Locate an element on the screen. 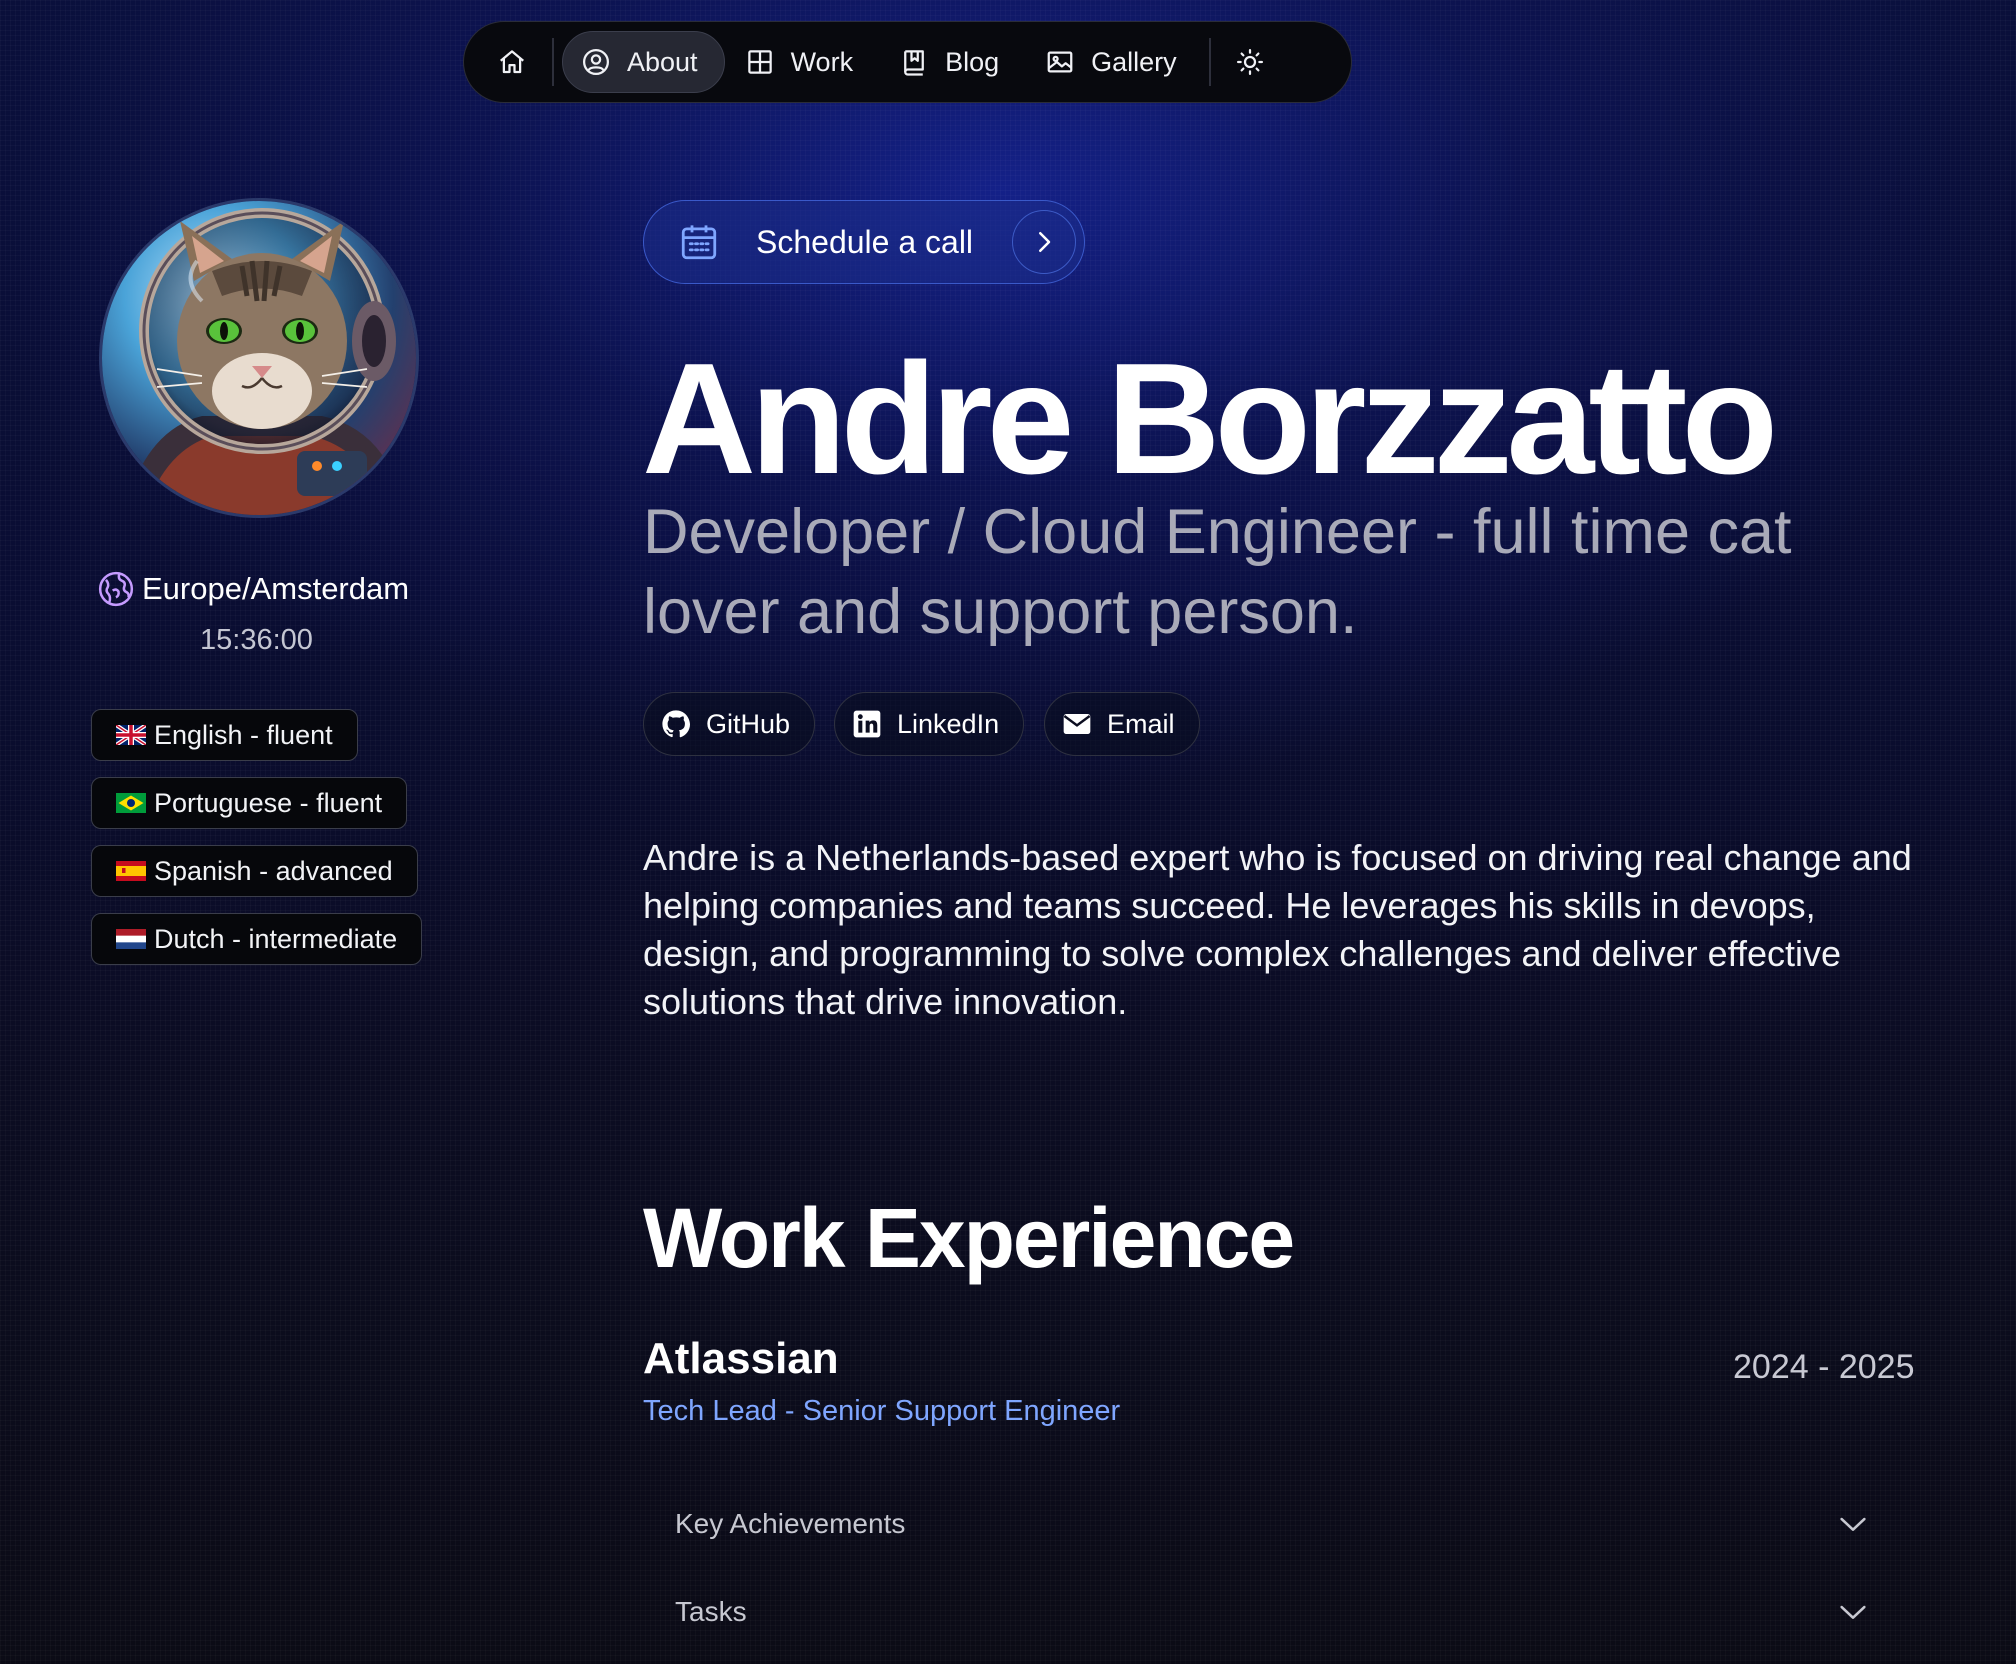  schedule-call-label: Schedule a call is located at coordinates (865, 241).